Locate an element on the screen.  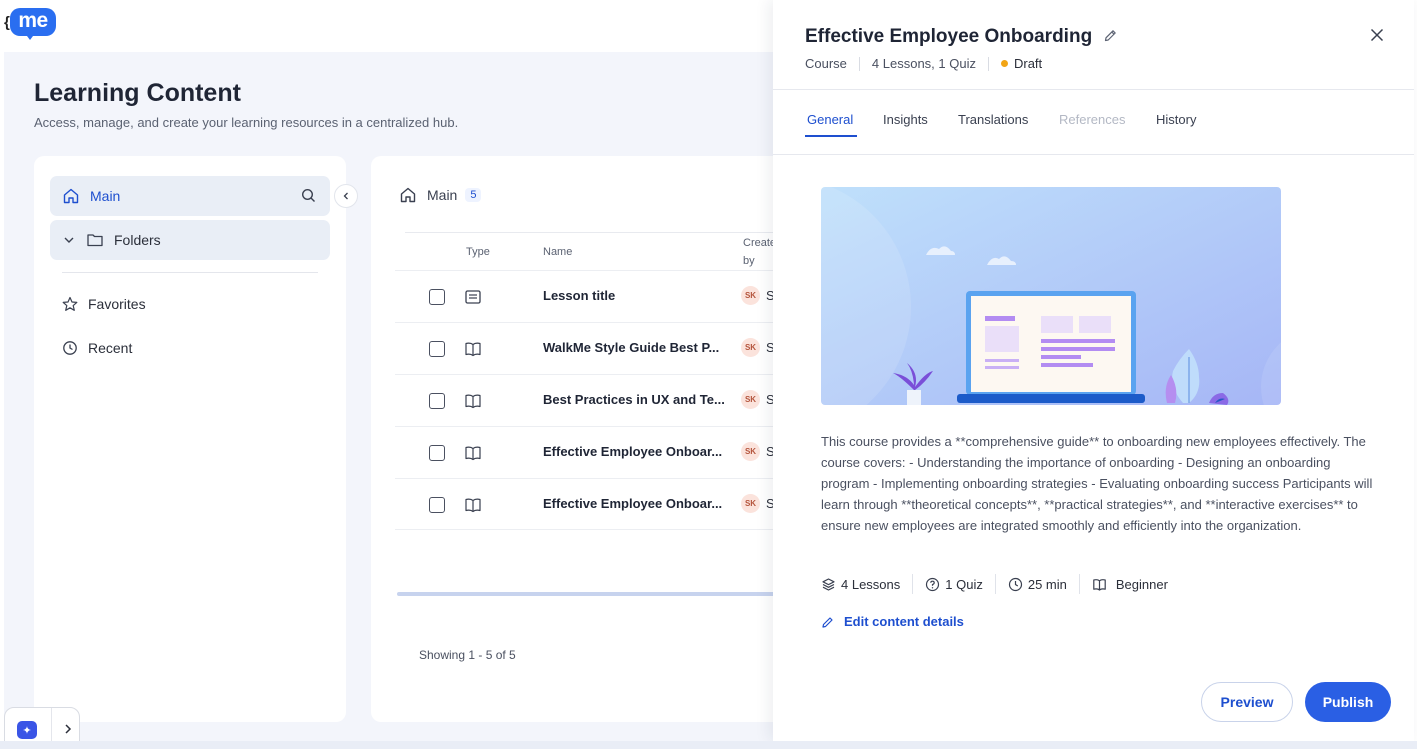
tab-references: References is located at coordinates (1092, 119).